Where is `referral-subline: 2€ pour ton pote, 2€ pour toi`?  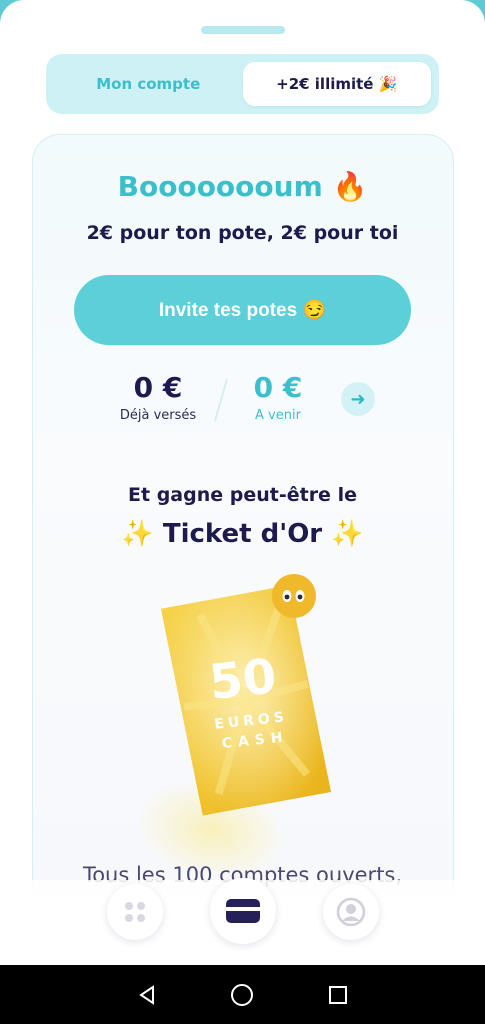
referral-subline: 2€ pour ton pote, 2€ pour toi is located at coordinates (242, 233).